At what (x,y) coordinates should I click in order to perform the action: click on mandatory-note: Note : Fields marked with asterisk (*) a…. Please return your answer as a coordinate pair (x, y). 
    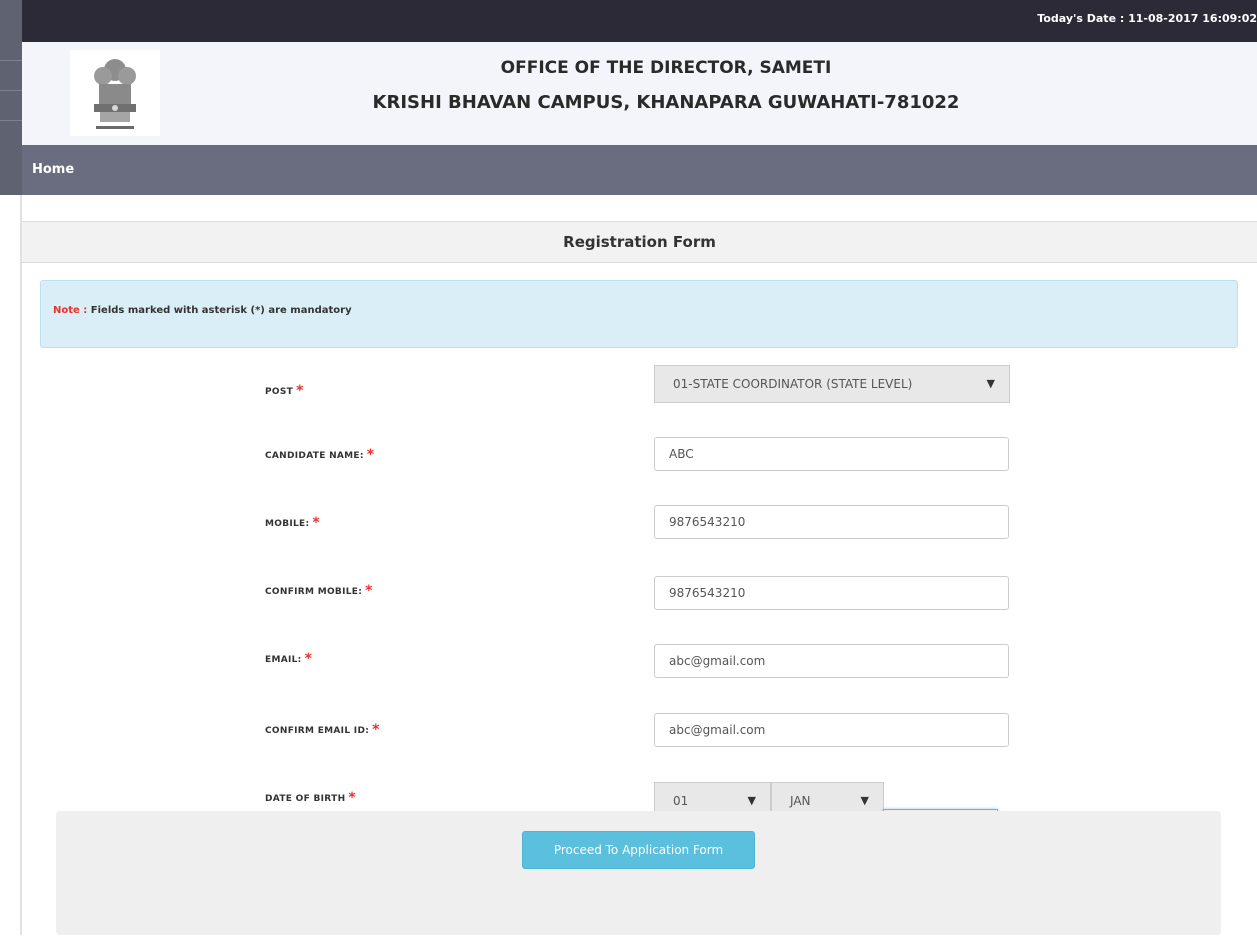
    Looking at the image, I should click on (639, 314).